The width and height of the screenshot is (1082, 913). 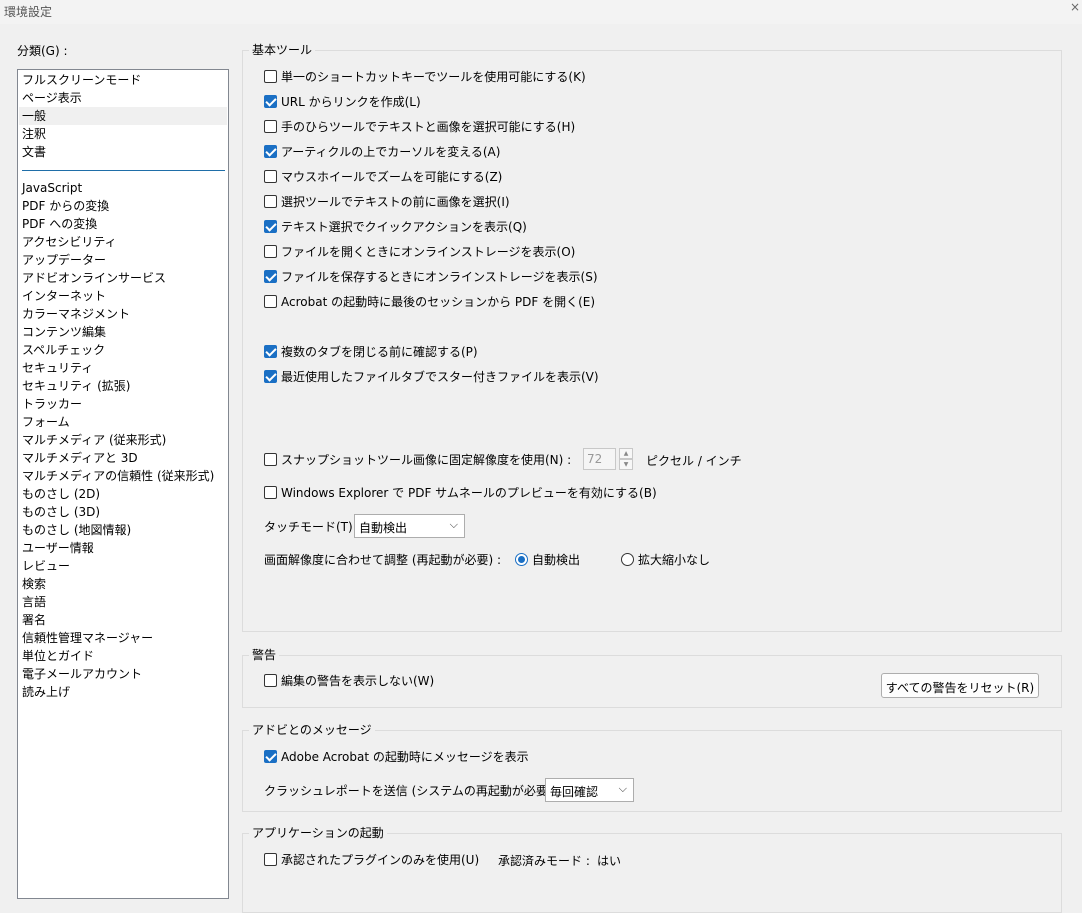 I want to click on option-label: 承認されたプラグインのみを使用(U), so click(x=380, y=859).